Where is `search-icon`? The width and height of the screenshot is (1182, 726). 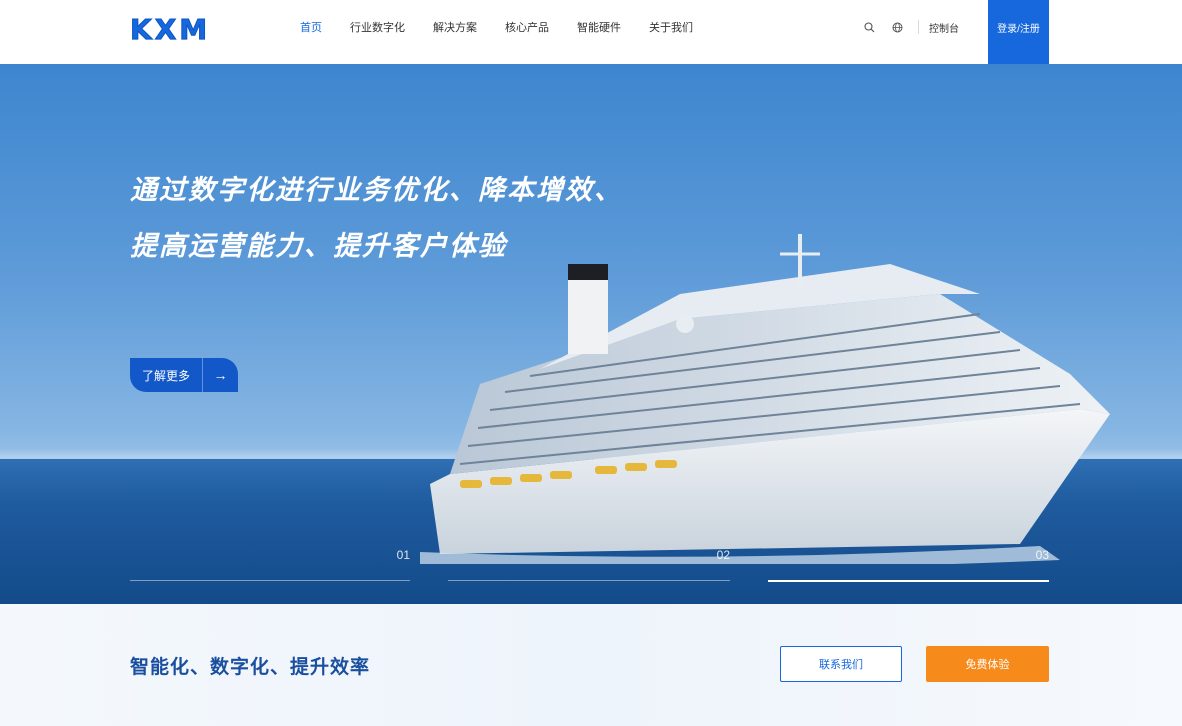 search-icon is located at coordinates (869, 27).